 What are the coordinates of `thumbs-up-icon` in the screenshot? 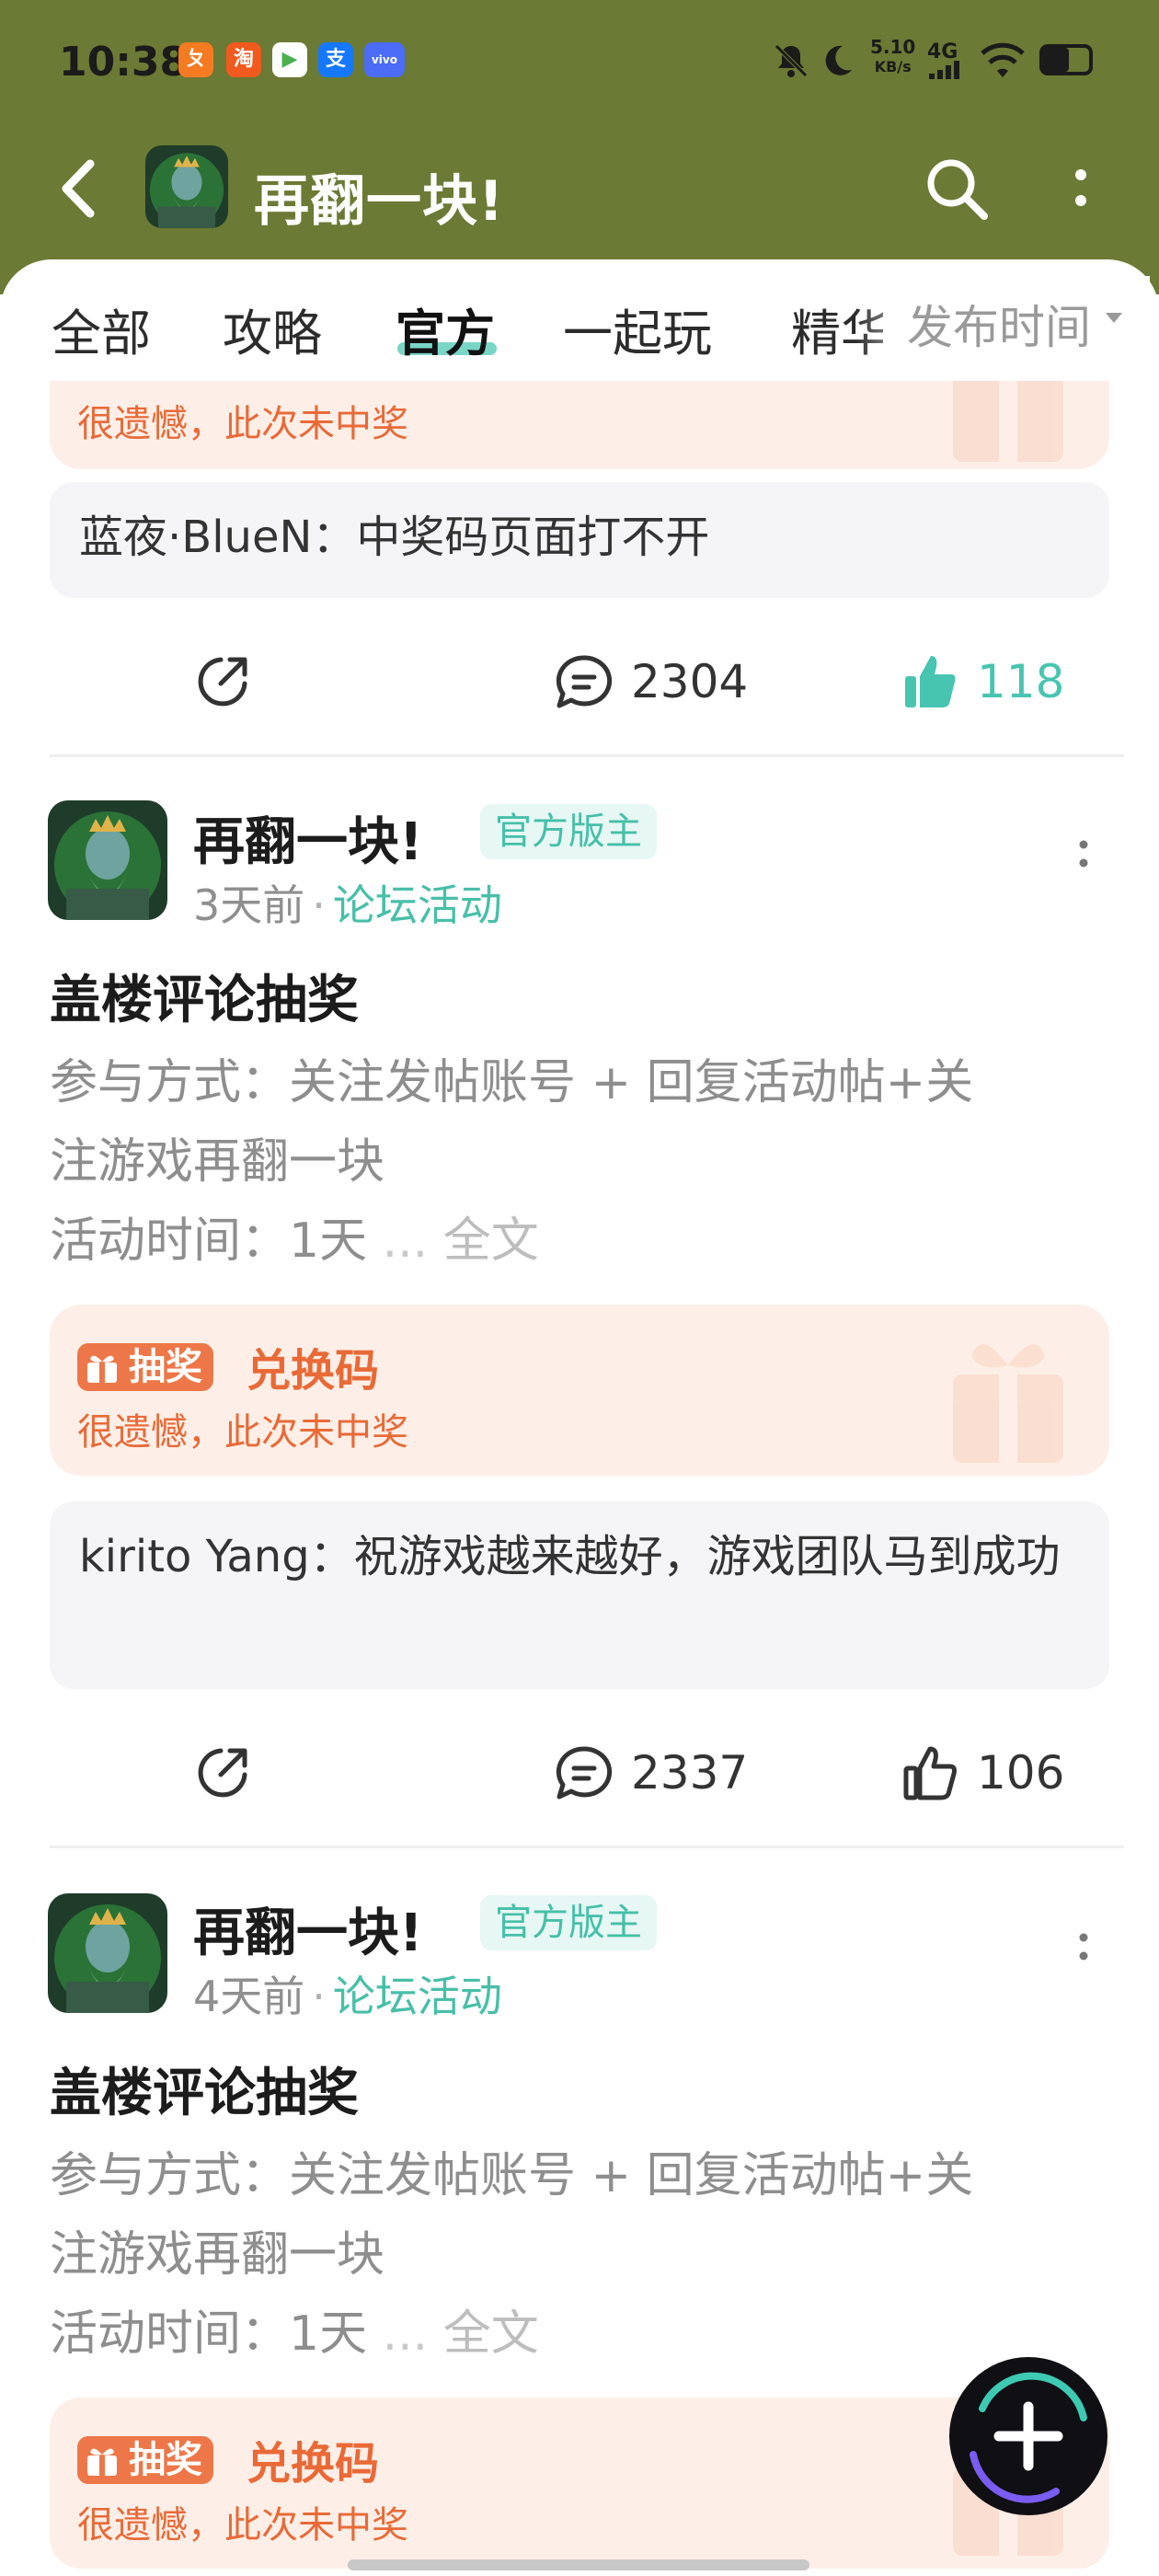 It's located at (930, 1773).